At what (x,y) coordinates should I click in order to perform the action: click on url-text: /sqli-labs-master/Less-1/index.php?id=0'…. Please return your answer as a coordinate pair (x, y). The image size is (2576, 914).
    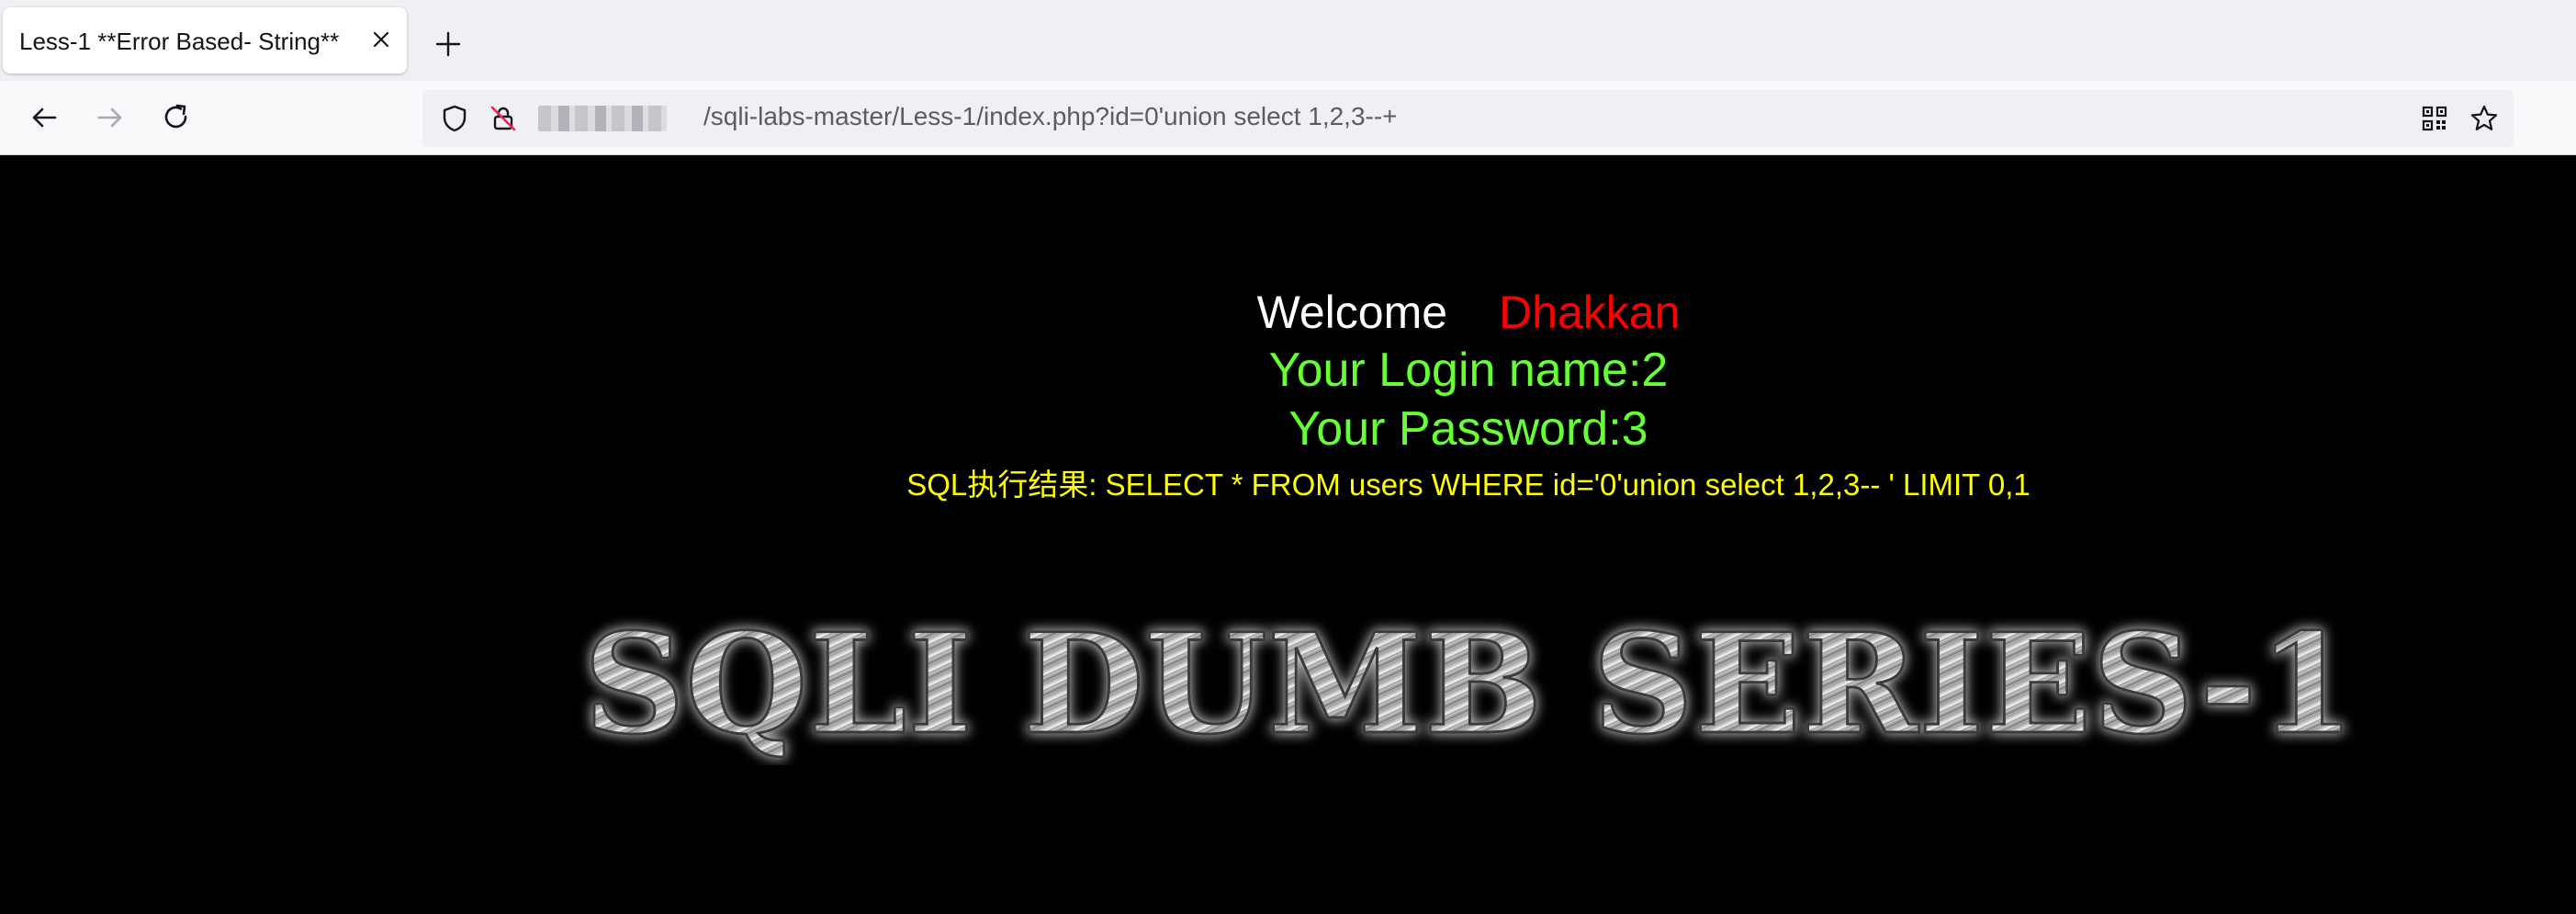
    Looking at the image, I should click on (1050, 116).